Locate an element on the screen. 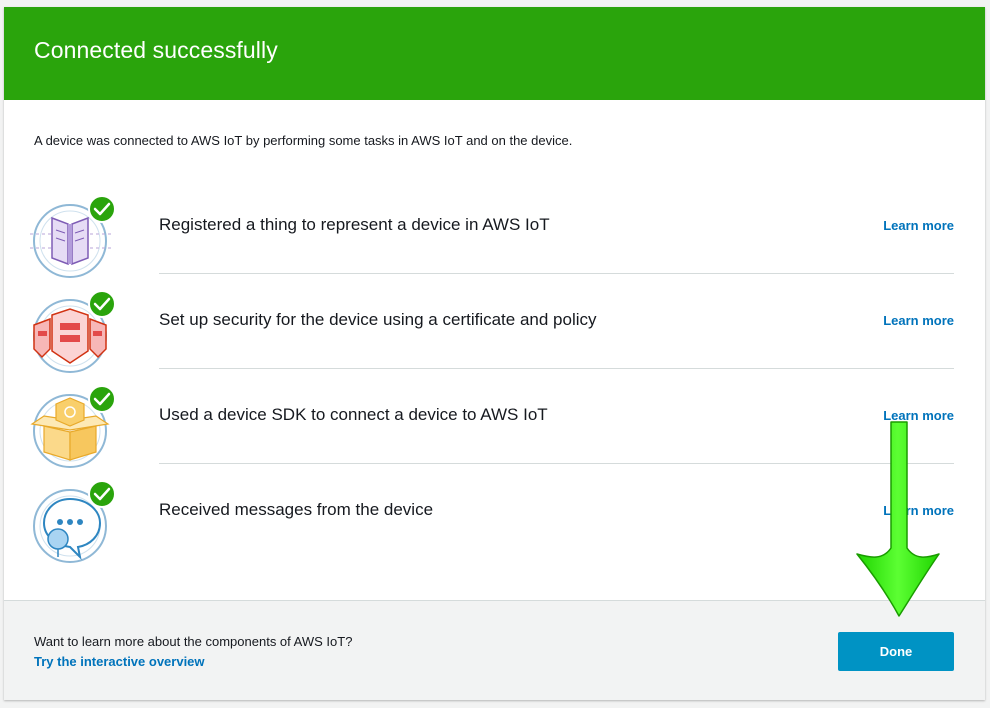 This screenshot has width=990, height=708. step-label: Received messages from the device is located at coordinates (296, 509).